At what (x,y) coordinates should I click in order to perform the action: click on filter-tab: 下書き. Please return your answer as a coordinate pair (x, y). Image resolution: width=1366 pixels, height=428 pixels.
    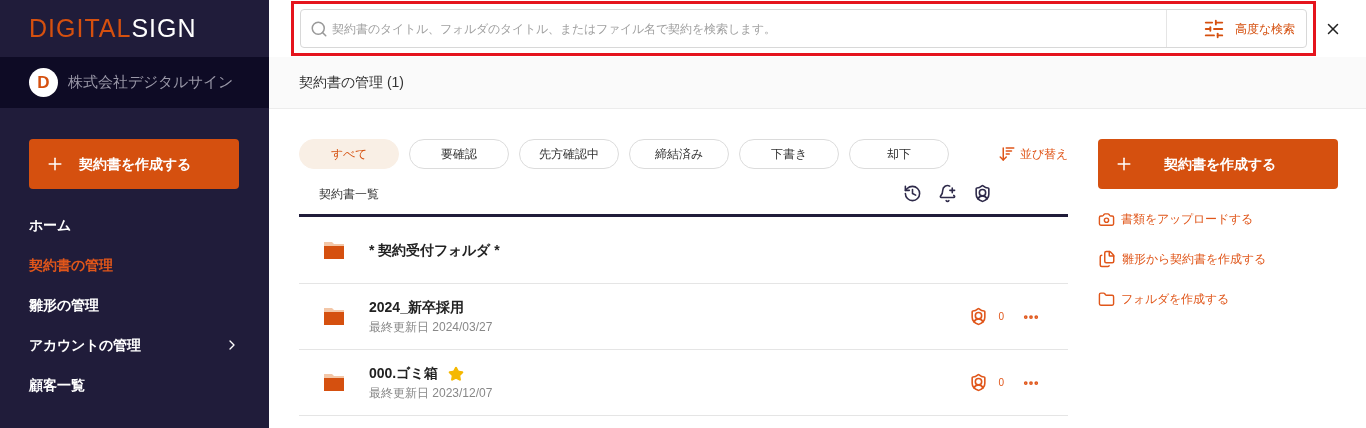
    Looking at the image, I should click on (789, 154).